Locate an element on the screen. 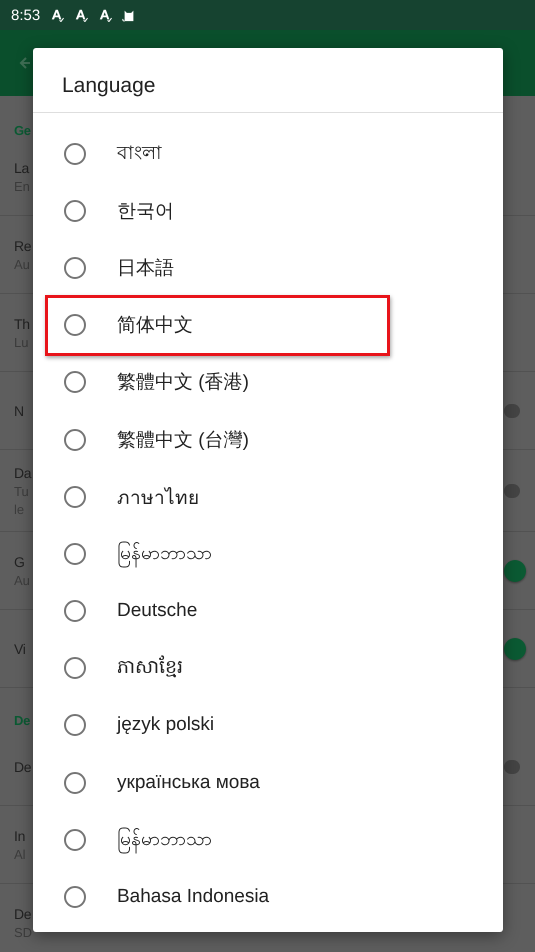 The height and width of the screenshot is (952, 535). section-header: De is located at coordinates (22, 720).